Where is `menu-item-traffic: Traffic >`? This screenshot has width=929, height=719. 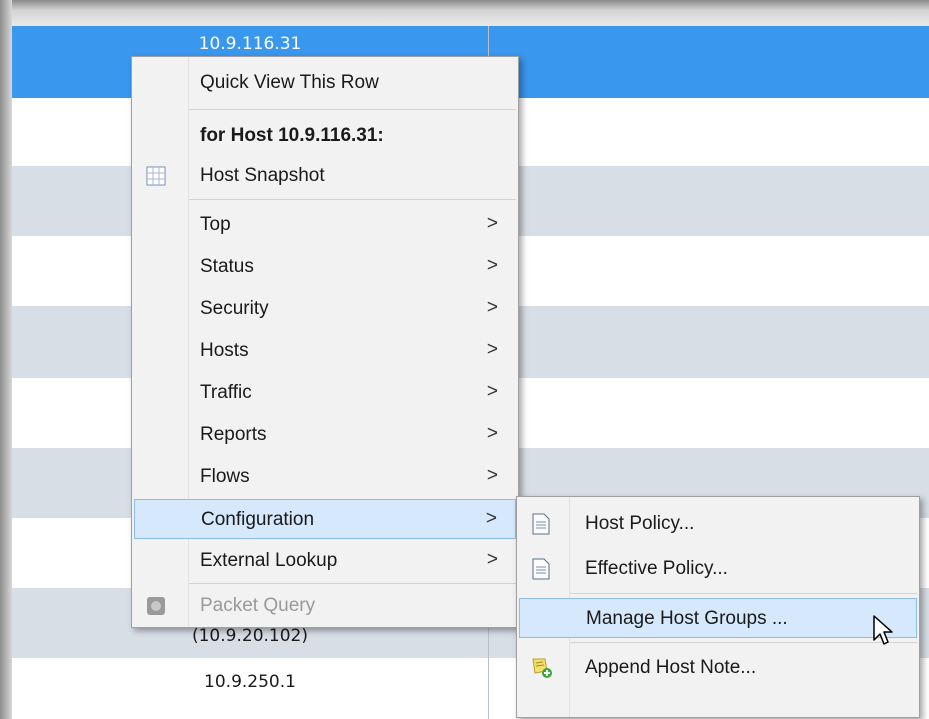
menu-item-traffic: Traffic > is located at coordinates (325, 393).